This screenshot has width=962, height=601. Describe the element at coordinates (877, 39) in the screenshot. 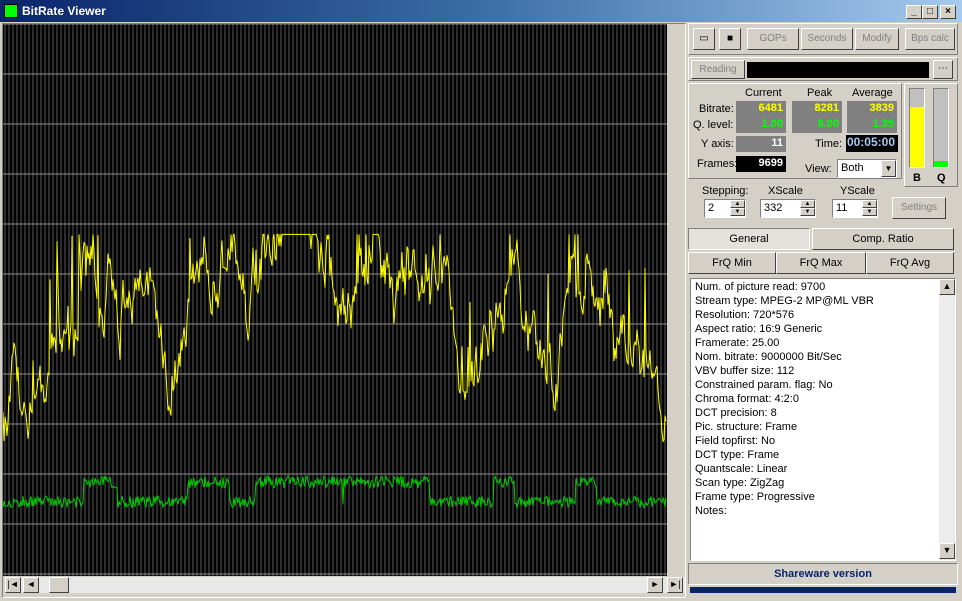

I see `modify-button: Modify` at that location.